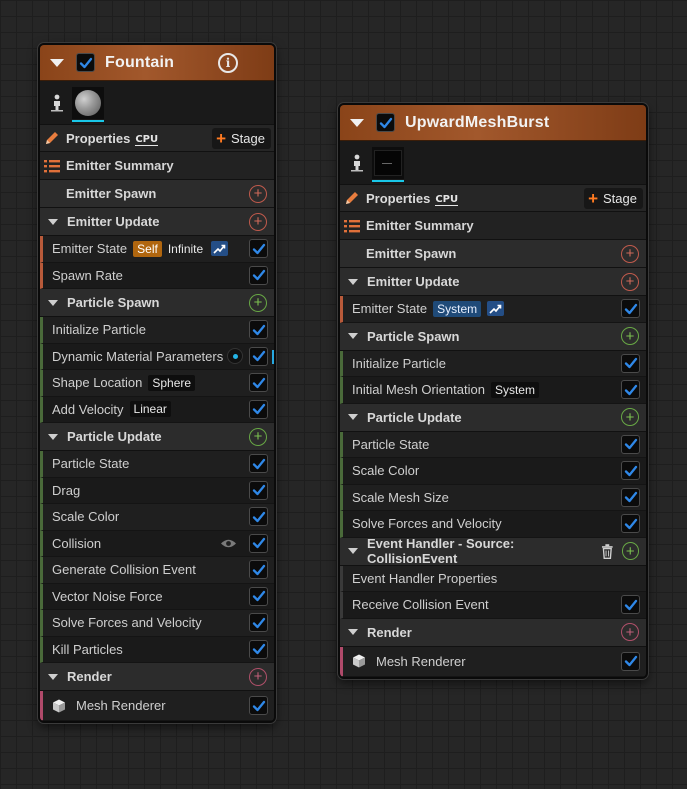 The width and height of the screenshot is (687, 789). Describe the element at coordinates (493, 605) in the screenshot. I see `module-receive-collision-event: Receive Collision Event` at that location.